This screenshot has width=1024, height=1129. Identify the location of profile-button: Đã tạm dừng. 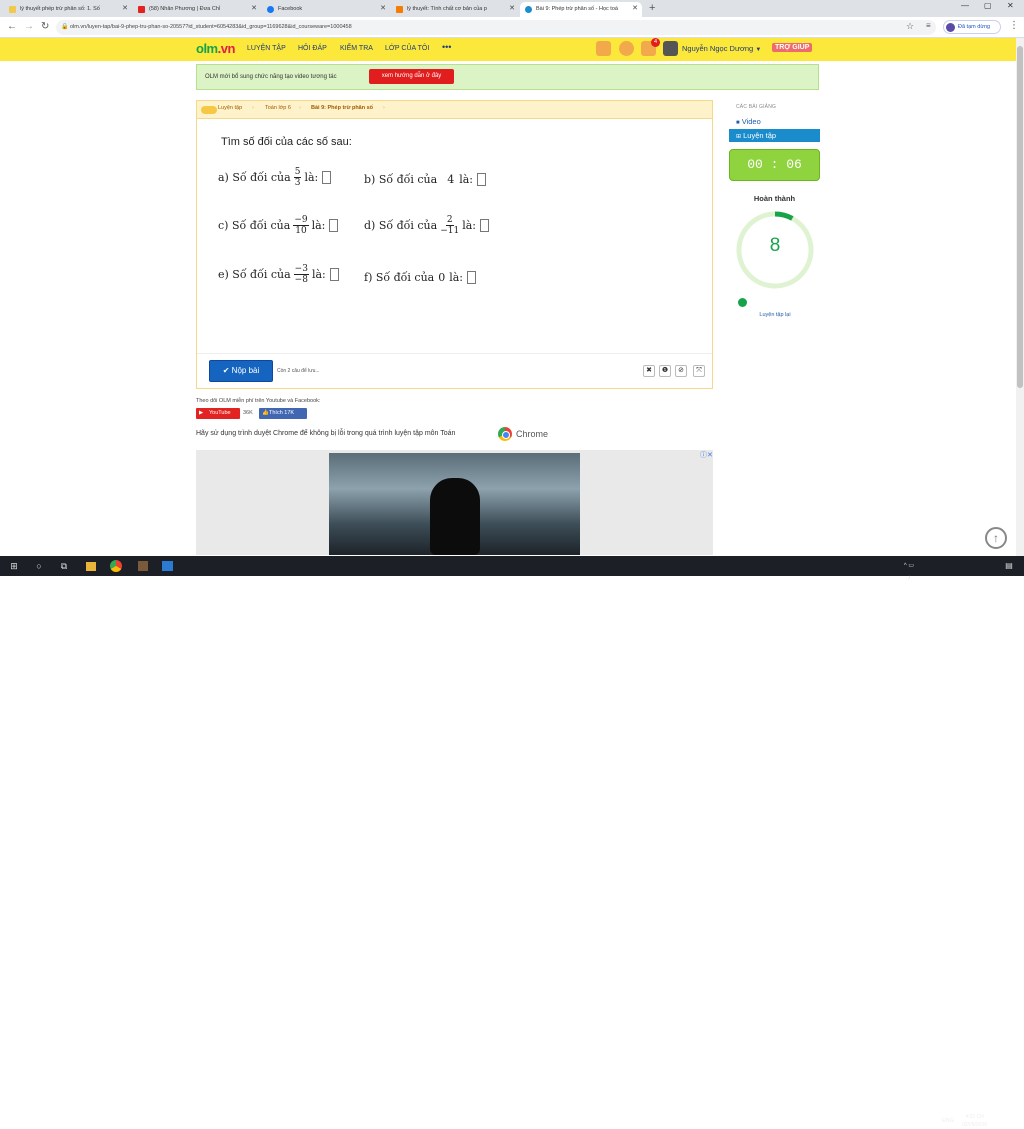
(972, 27).